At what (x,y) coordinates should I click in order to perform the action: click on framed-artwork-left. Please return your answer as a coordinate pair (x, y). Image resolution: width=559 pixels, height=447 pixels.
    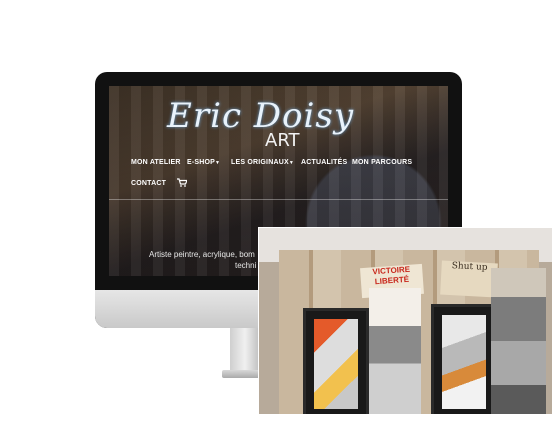
    Looking at the image, I should click on (336, 361).